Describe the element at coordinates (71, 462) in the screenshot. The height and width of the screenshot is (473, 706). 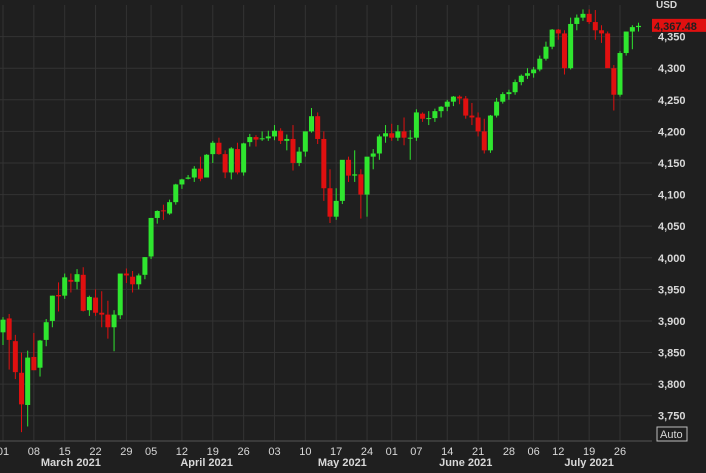
I see `x-month-label: March 2021` at that location.